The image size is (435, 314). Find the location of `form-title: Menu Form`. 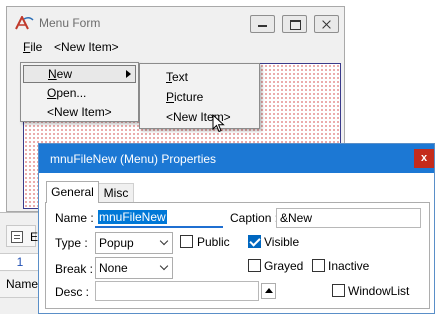

form-title: Menu Form is located at coordinates (70, 23).